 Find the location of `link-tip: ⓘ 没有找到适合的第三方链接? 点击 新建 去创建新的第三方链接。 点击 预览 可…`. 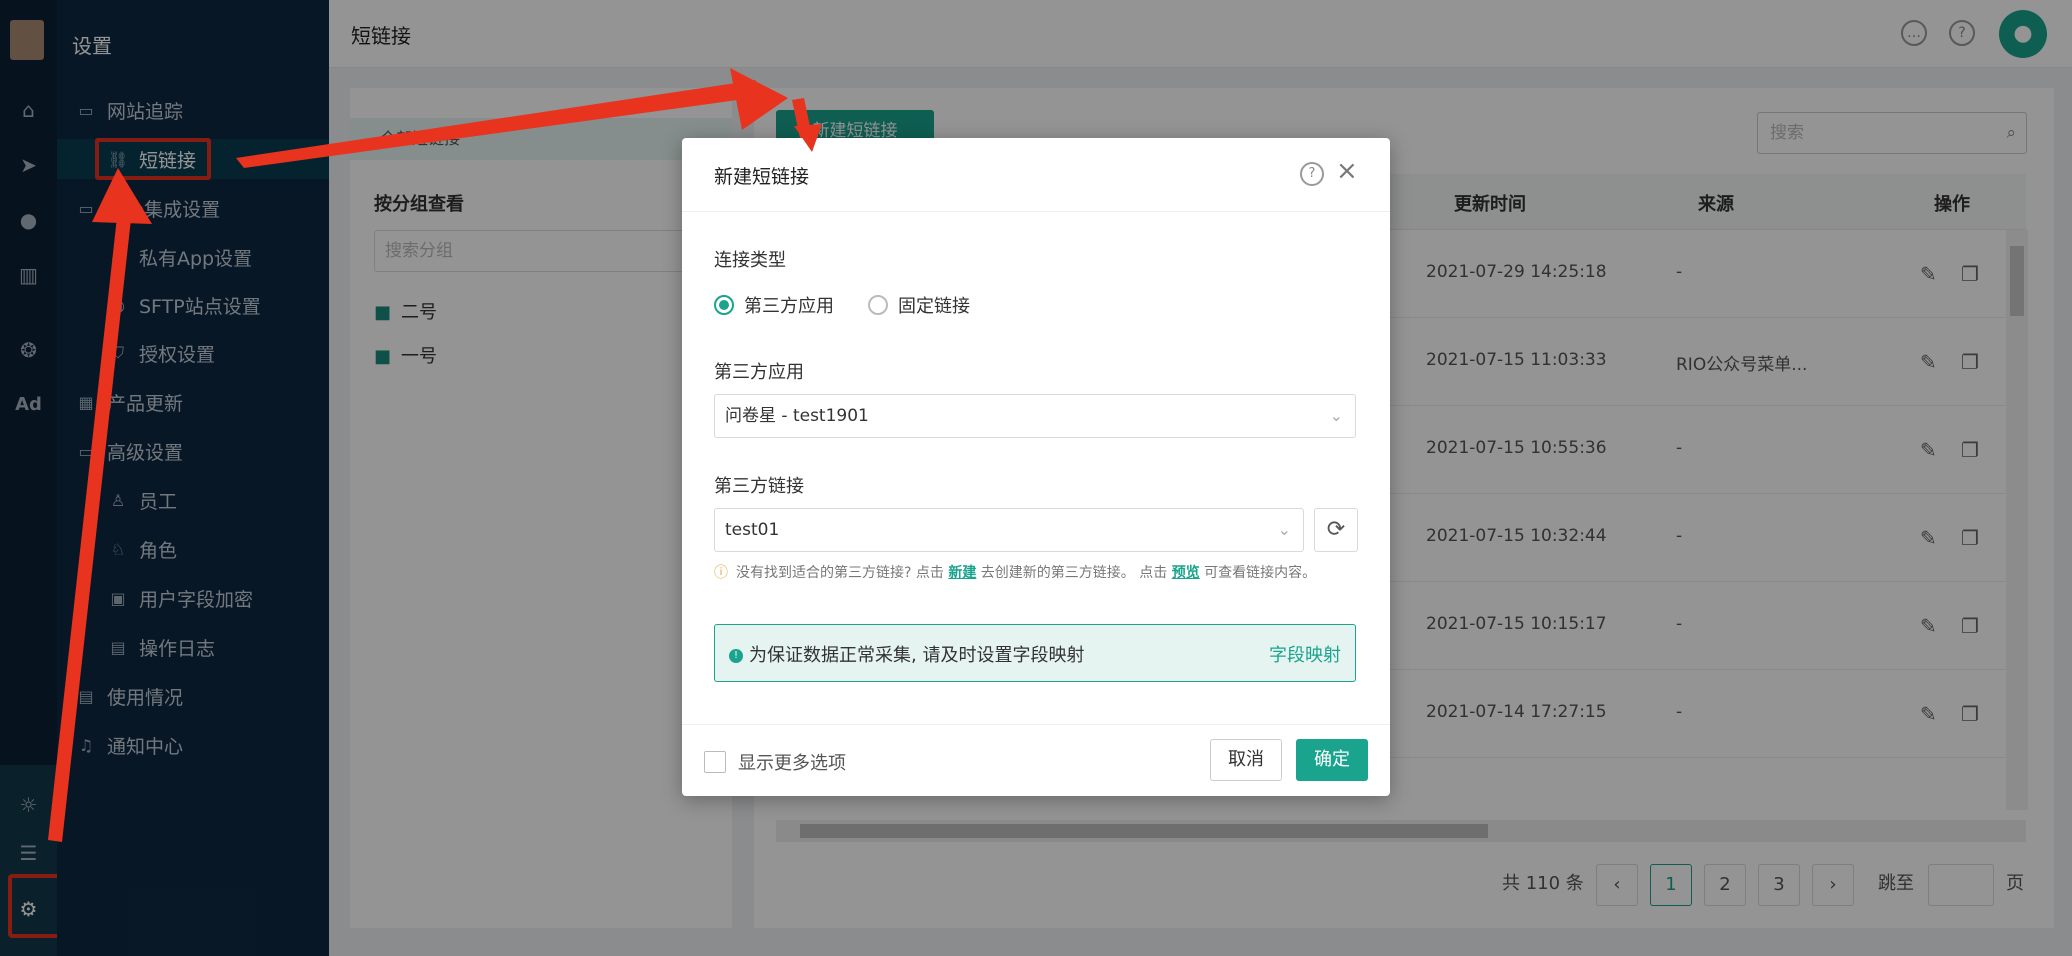

link-tip: ⓘ 没有找到适合的第三方链接? 点击 新建 去创建新的第三方链接。 点击 预览 可… is located at coordinates (1015, 573).